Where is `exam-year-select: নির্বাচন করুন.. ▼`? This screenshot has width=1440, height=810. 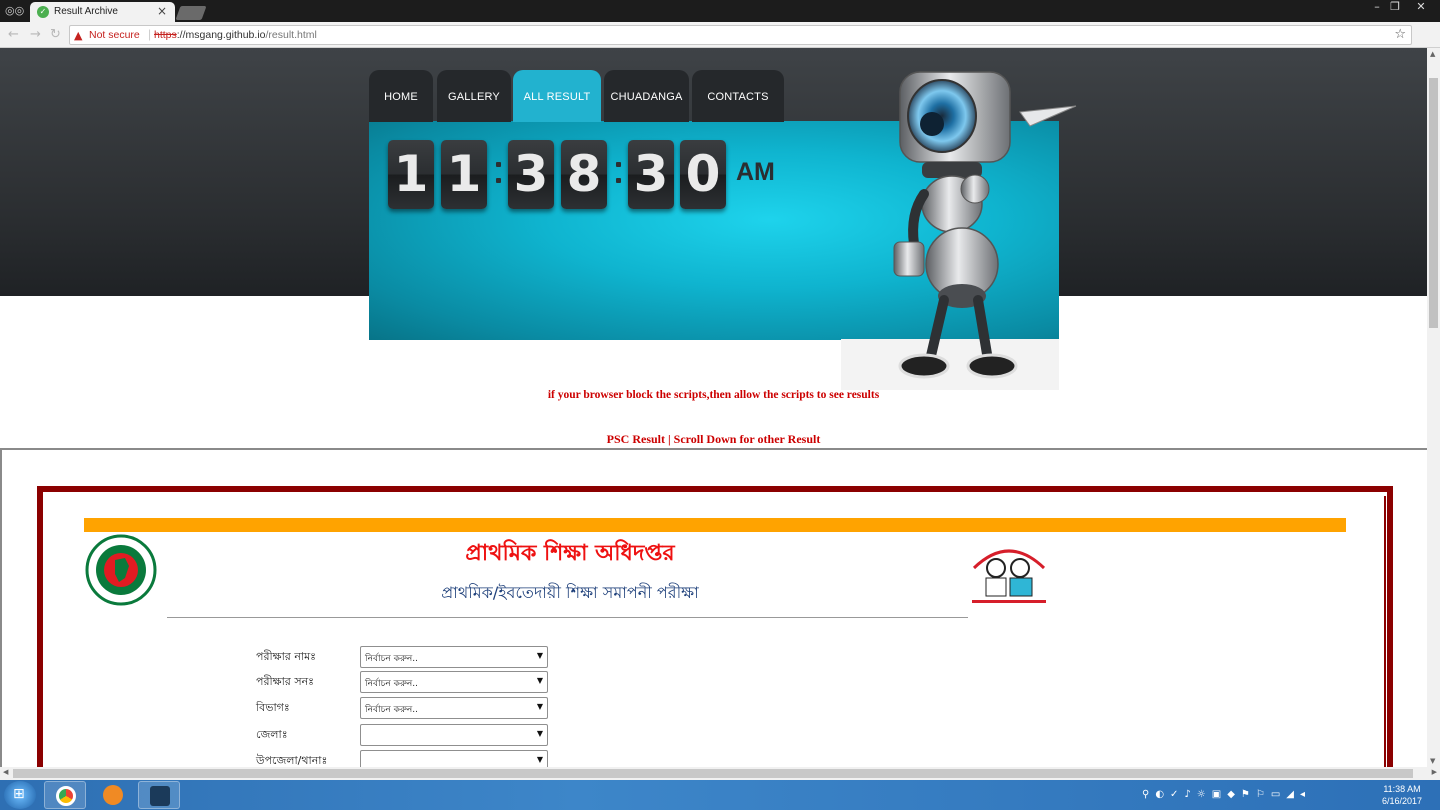 exam-year-select: নির্বাচন করুন.. ▼ is located at coordinates (454, 682).